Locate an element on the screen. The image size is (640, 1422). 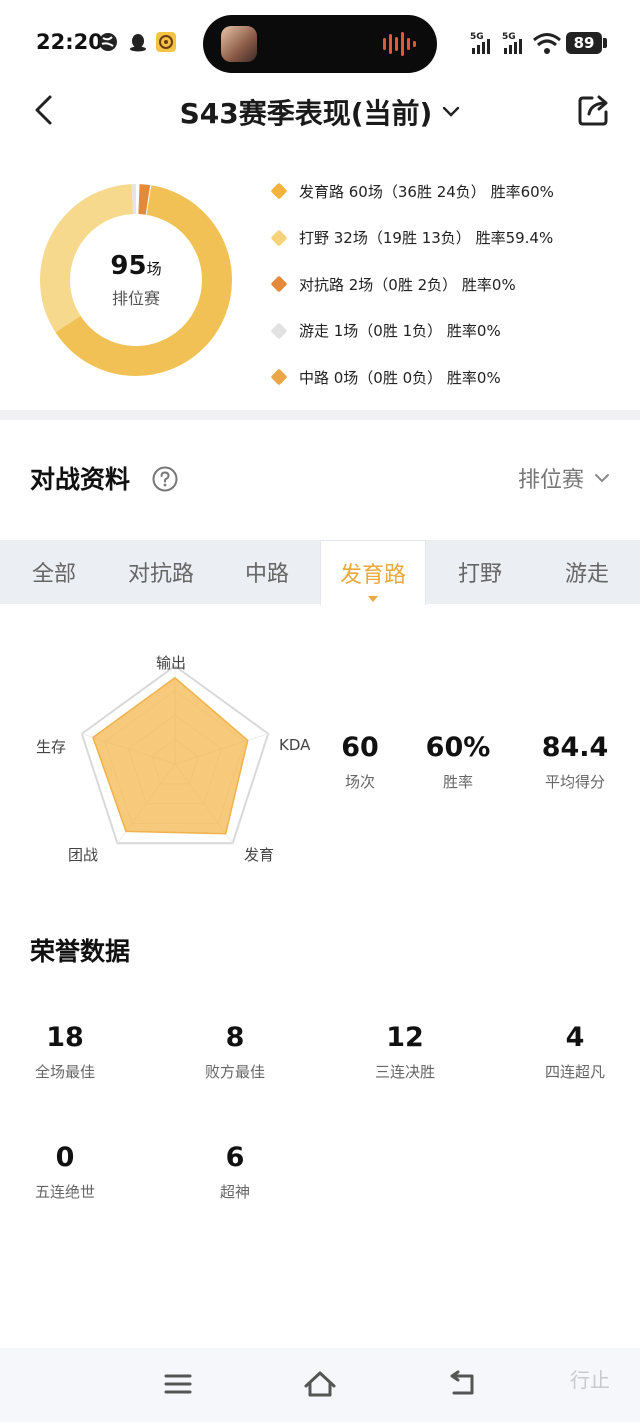
honor-quadra-kill: 4 四连超凡 is located at coordinates (567, 1052).